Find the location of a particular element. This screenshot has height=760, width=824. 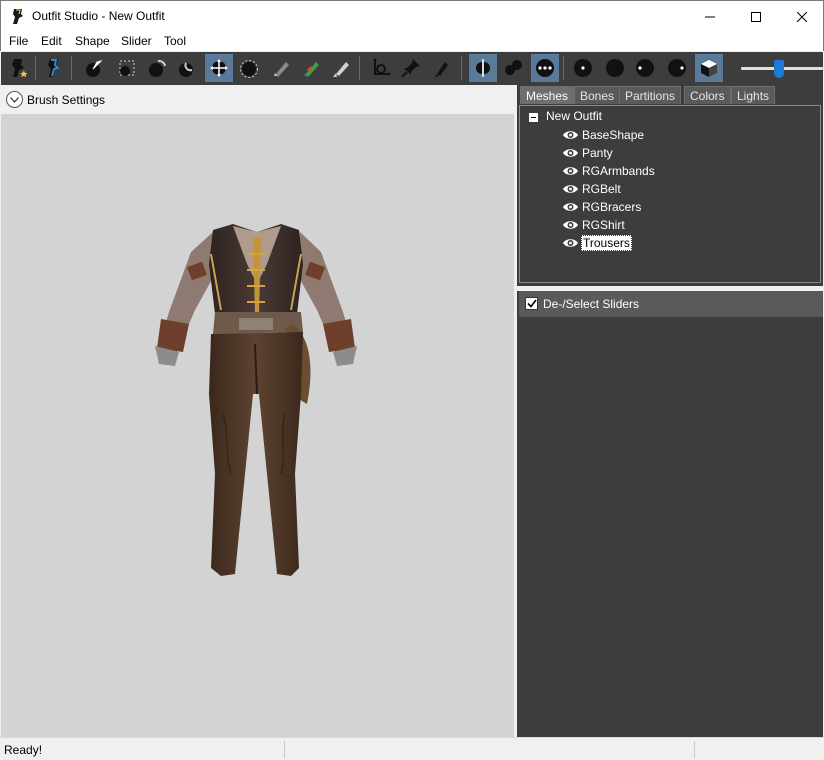

menu-slider: Slider is located at coordinates (136, 41).